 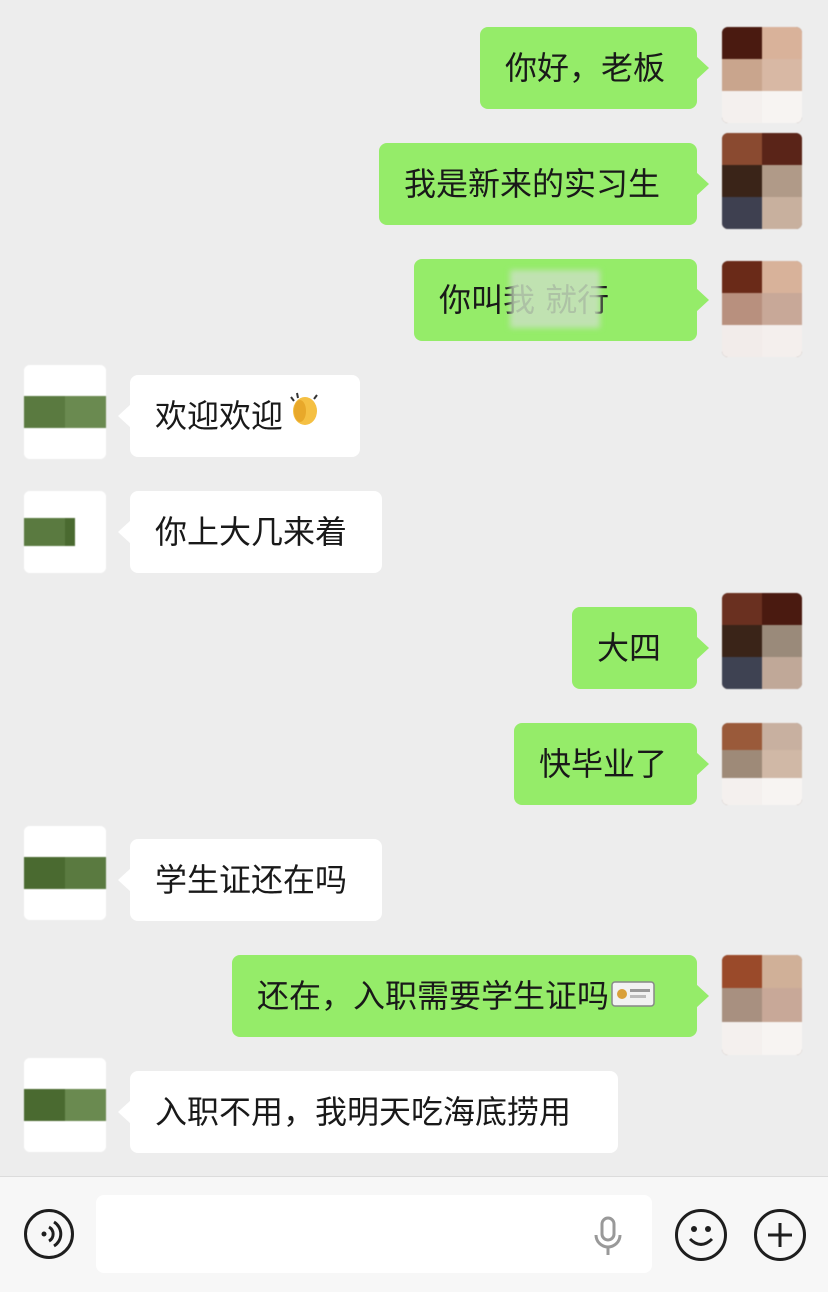 What do you see at coordinates (49, 1234) in the screenshot?
I see `voice-icon` at bounding box center [49, 1234].